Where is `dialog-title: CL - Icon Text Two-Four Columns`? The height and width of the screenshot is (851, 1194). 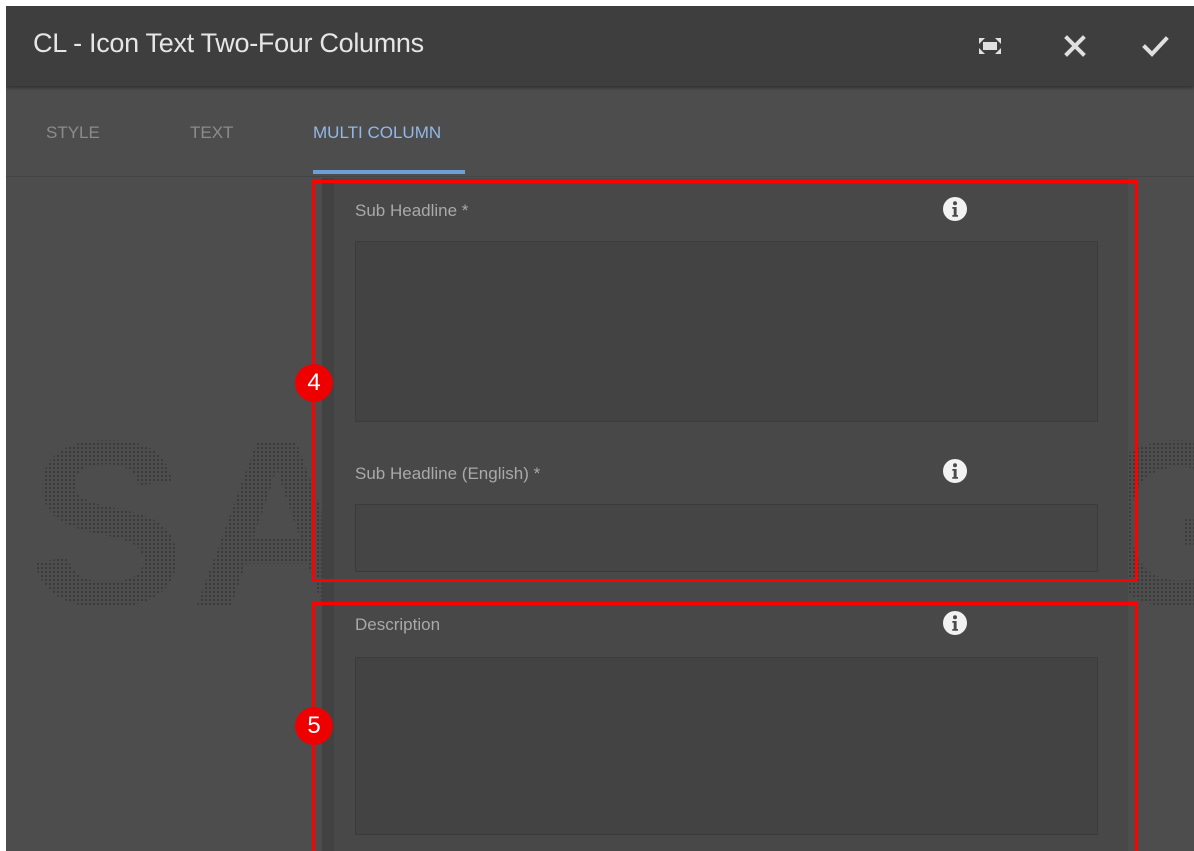
dialog-title: CL - Icon Text Two-Four Columns is located at coordinates (228, 43).